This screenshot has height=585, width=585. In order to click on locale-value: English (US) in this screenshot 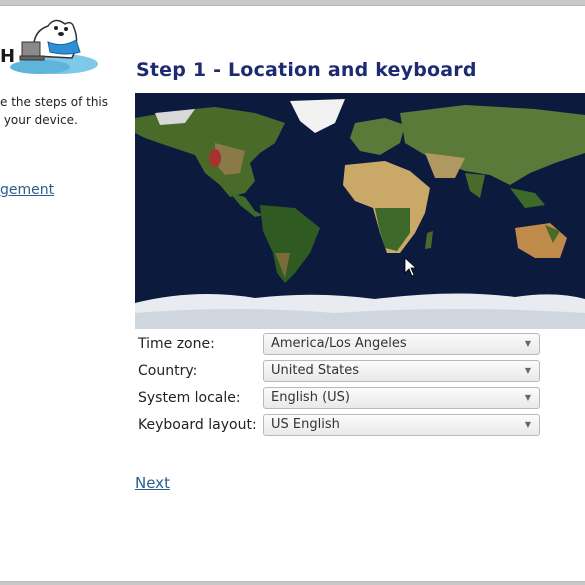, I will do `click(310, 397)`.